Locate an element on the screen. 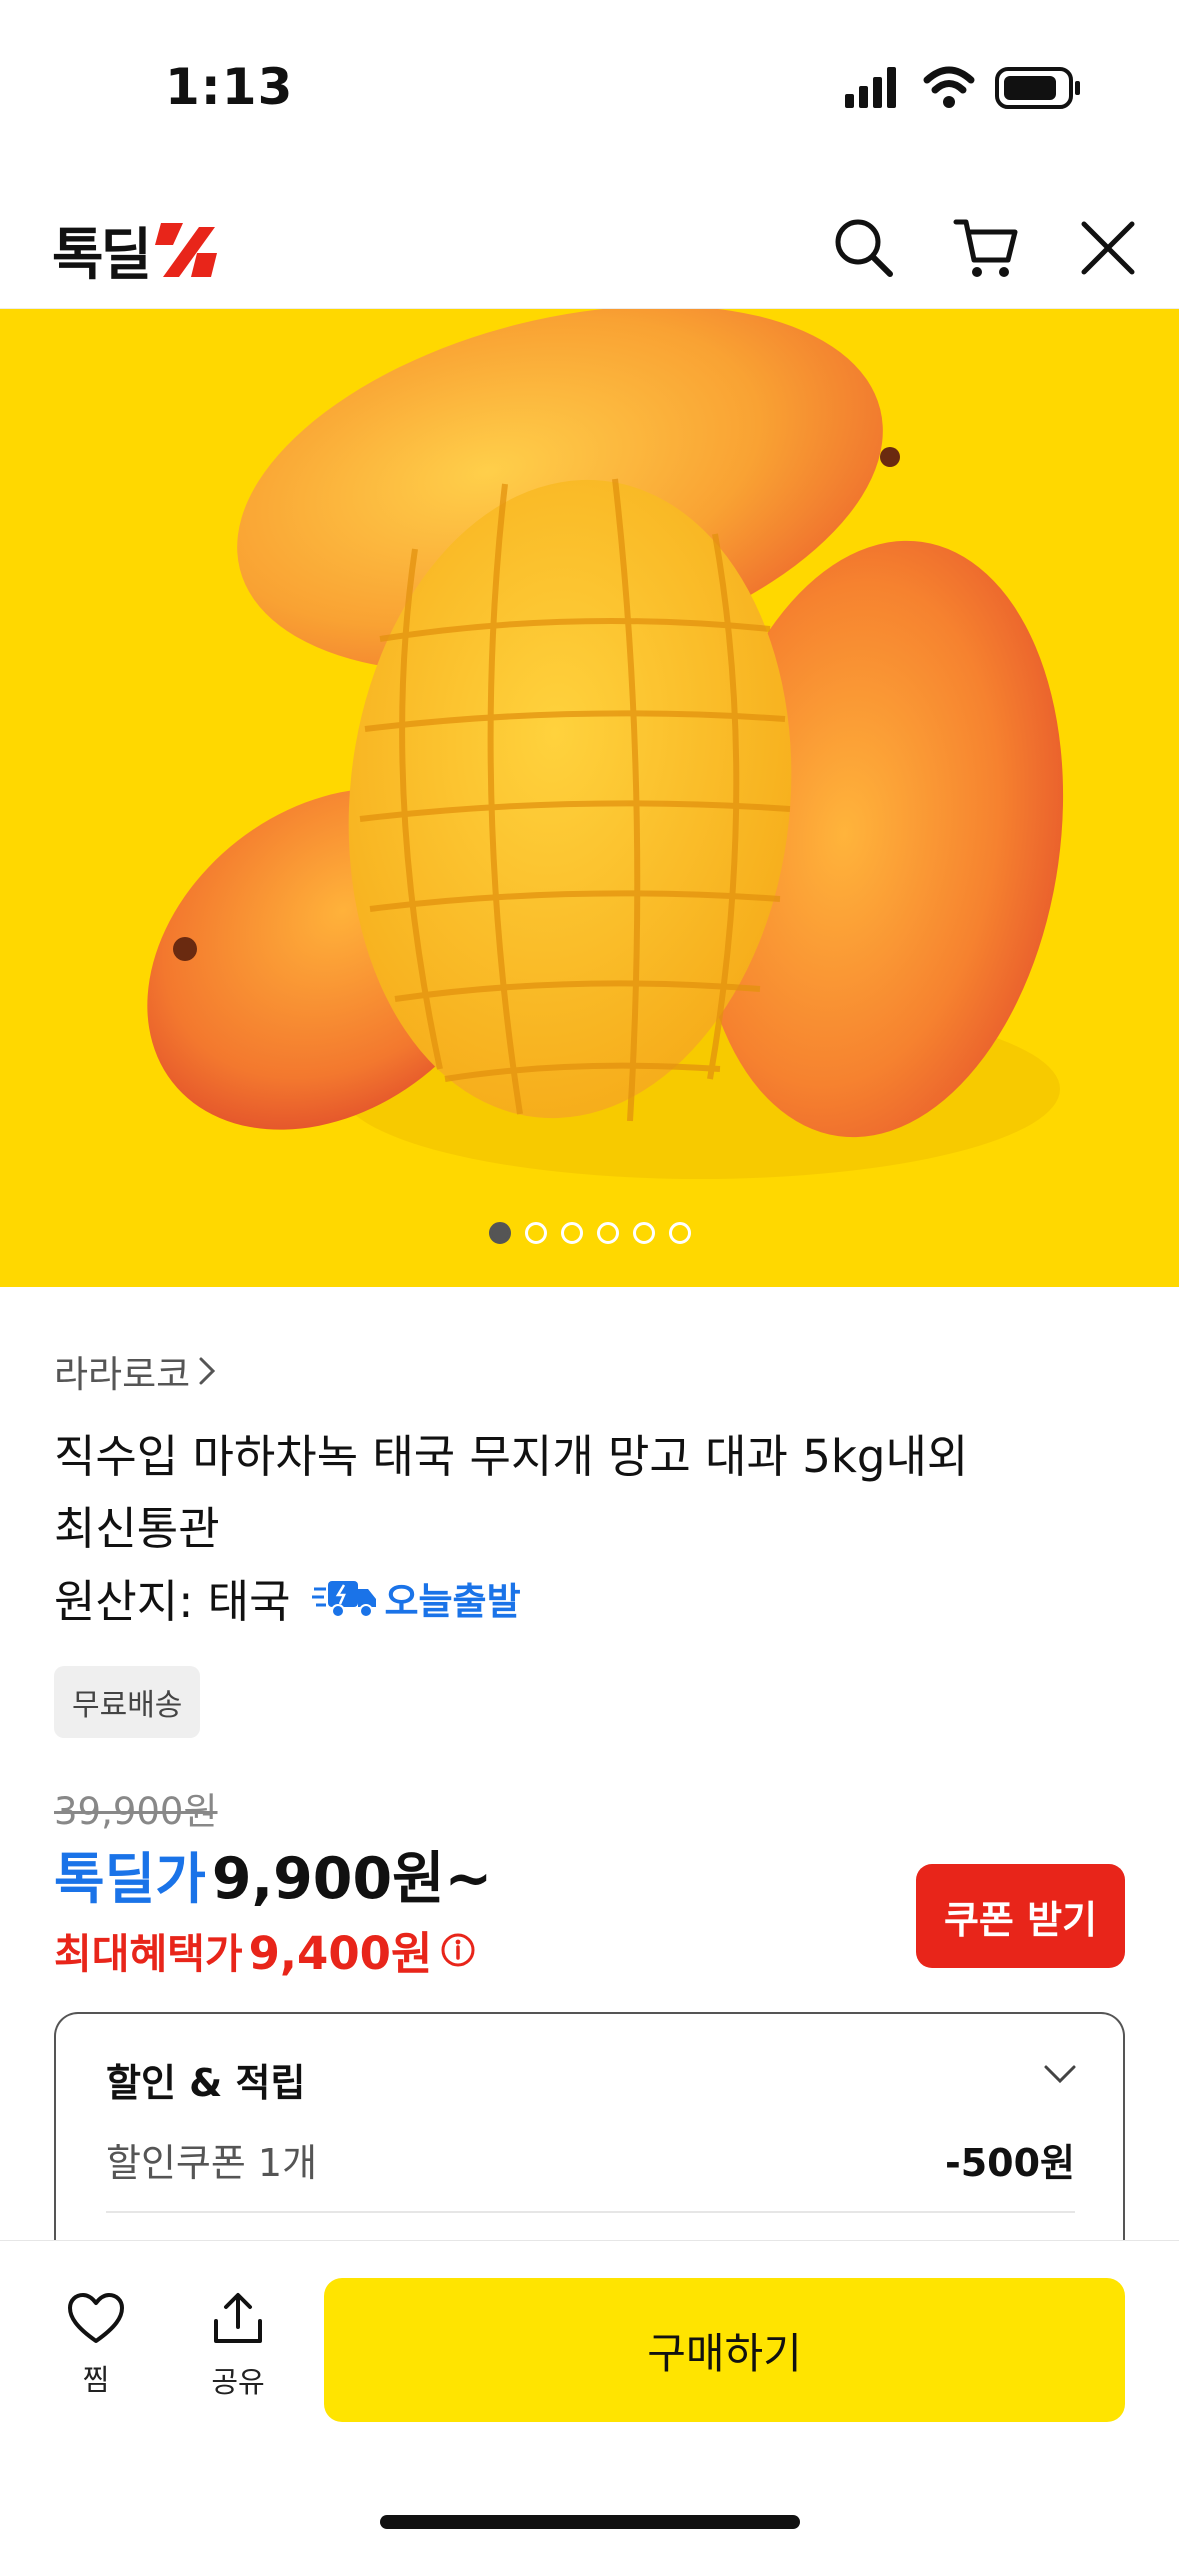  chevron-right-icon is located at coordinates (207, 1371).